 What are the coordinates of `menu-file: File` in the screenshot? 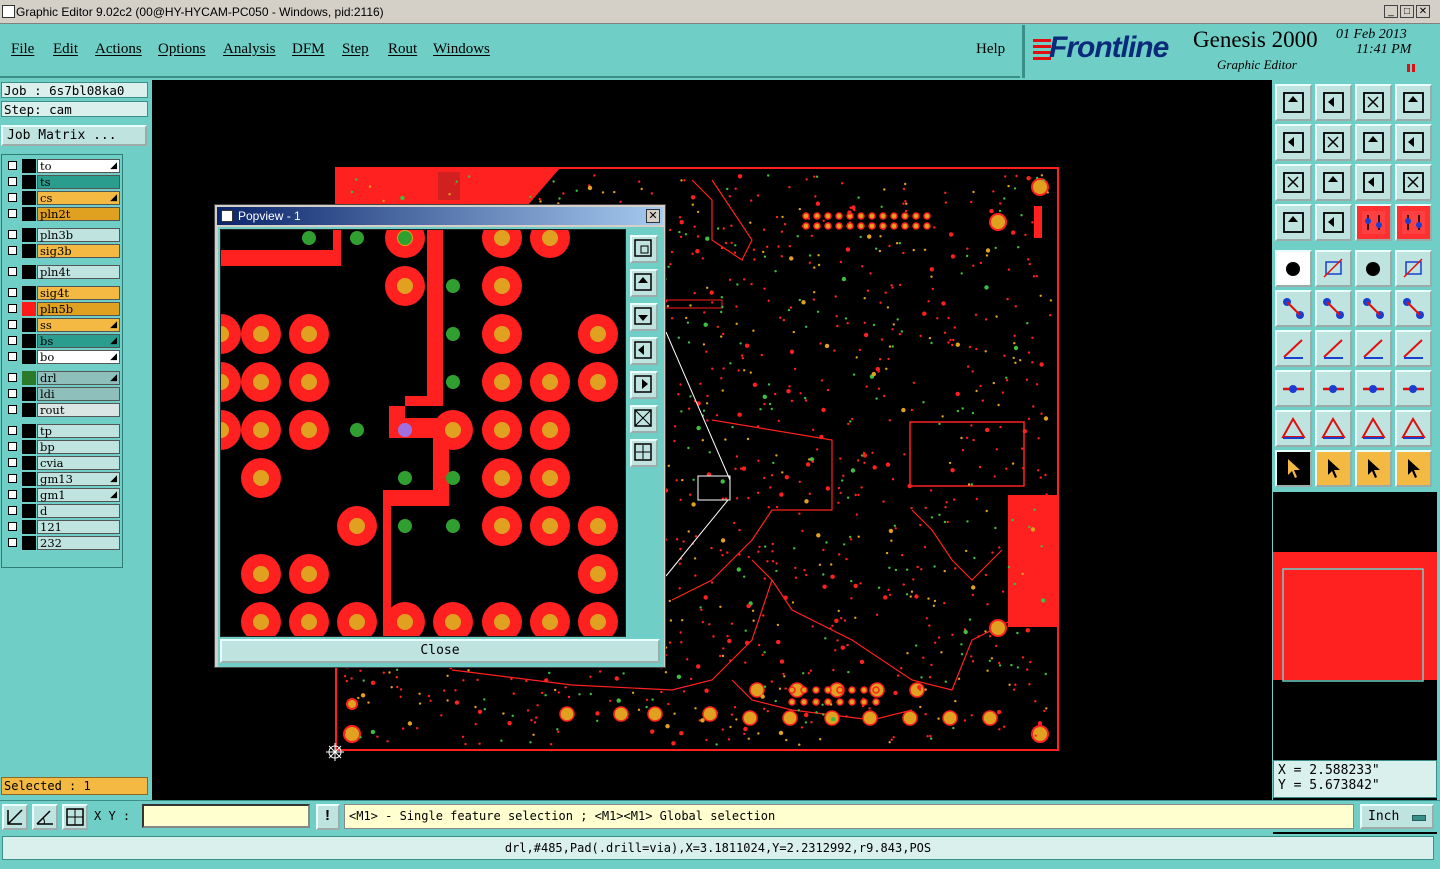 It's located at (22, 49).